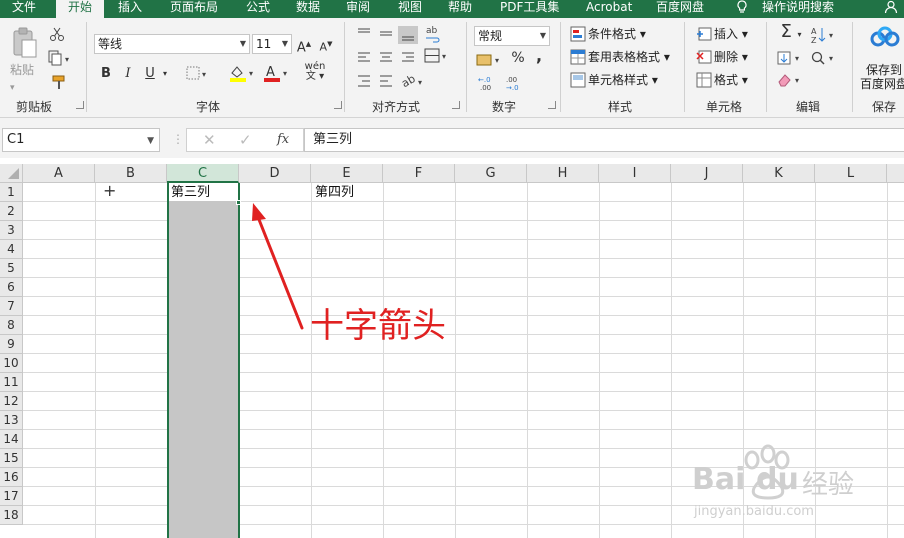  What do you see at coordinates (410, 9) in the screenshot?
I see `tab-view: 视图` at bounding box center [410, 9].